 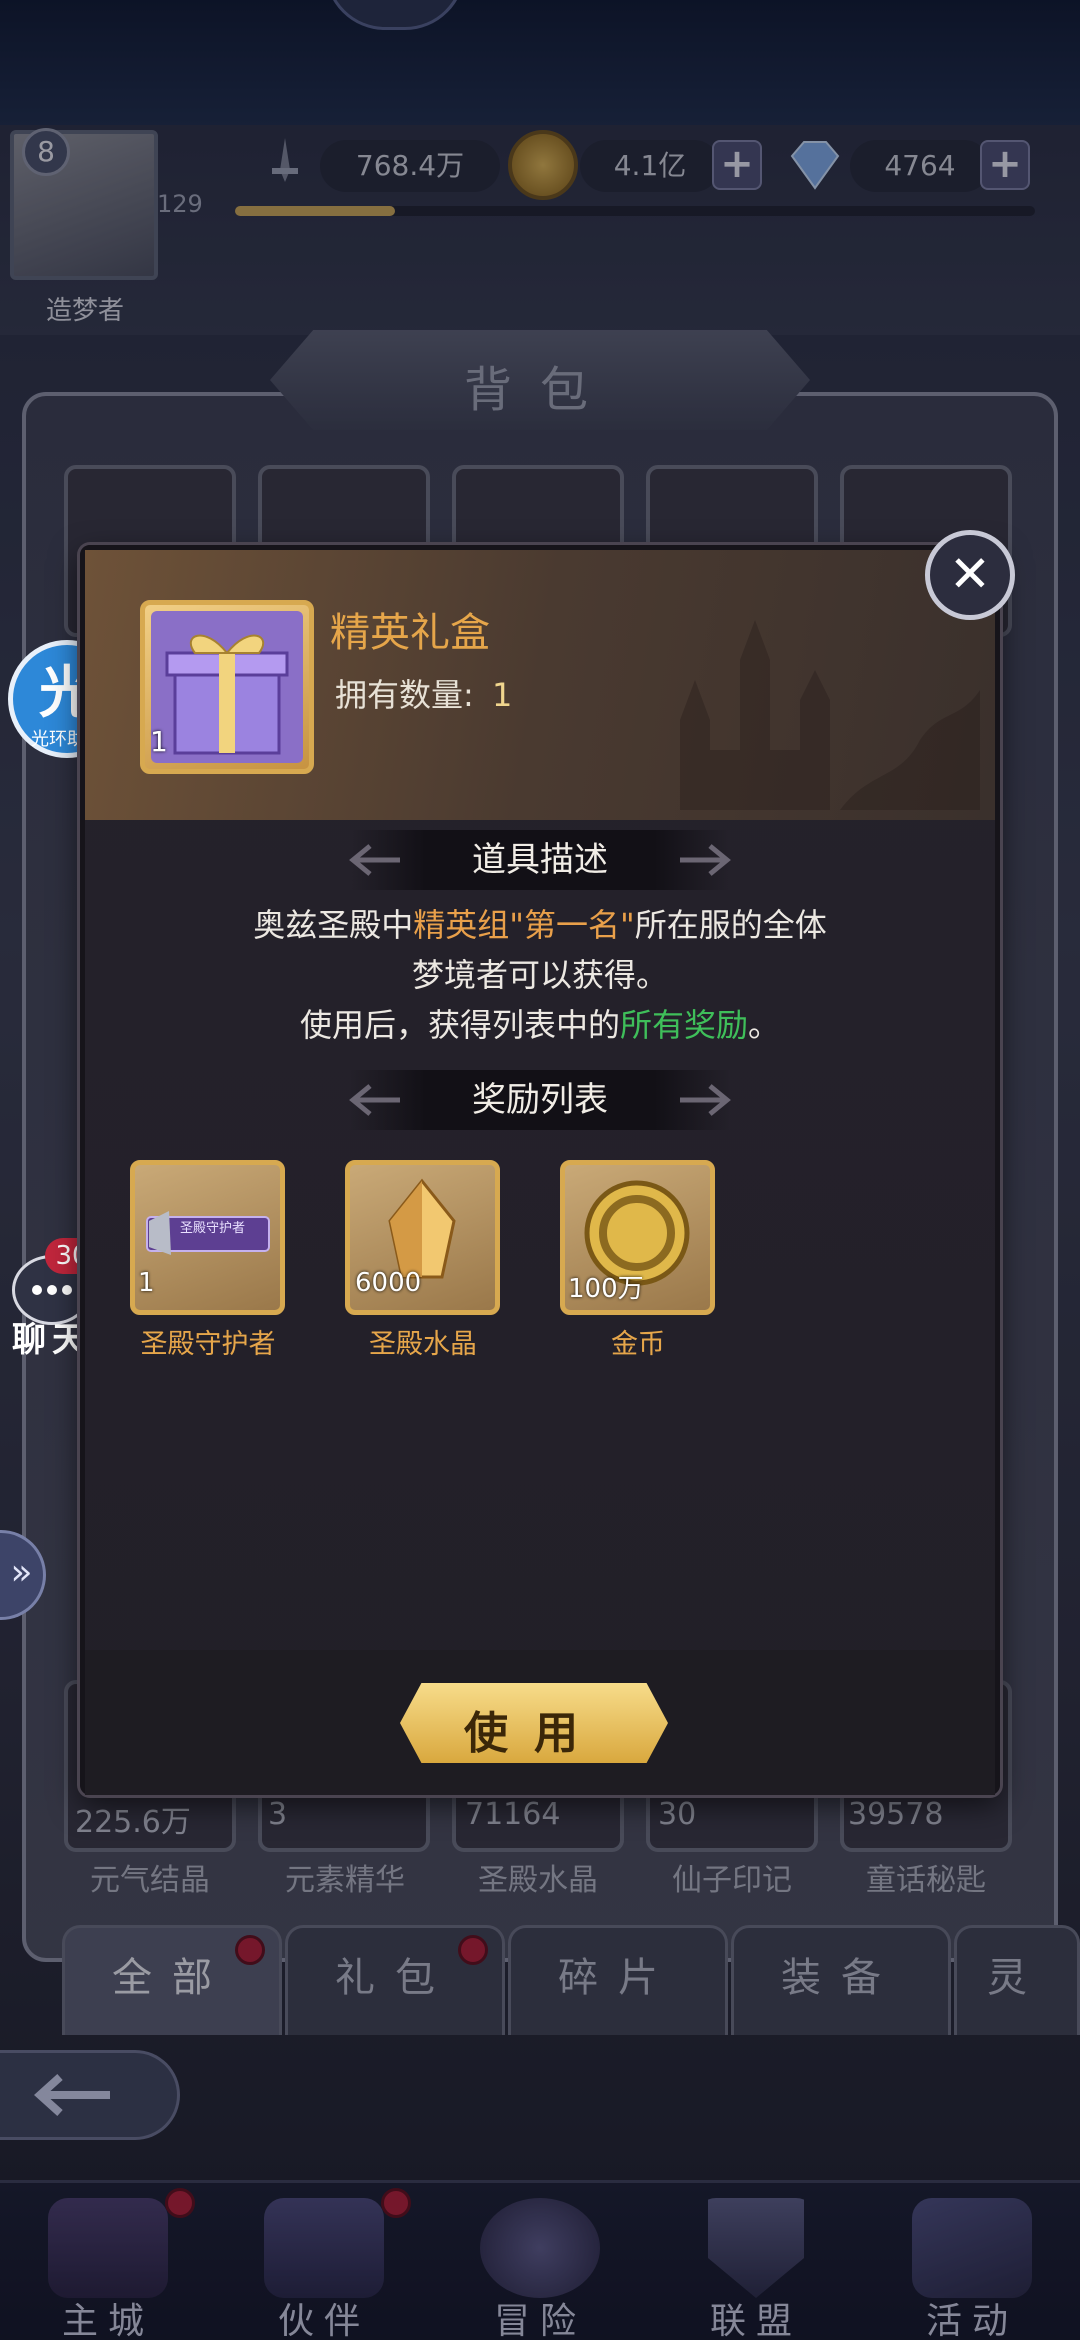 I want to click on reward-count: 1, so click(x=146, y=1283).